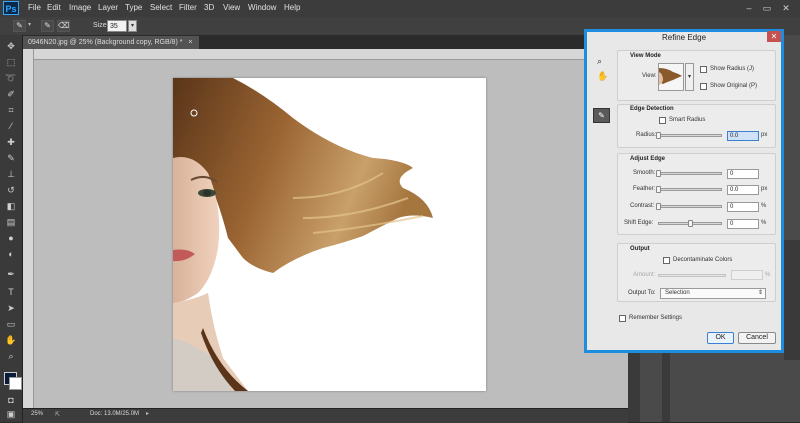  Describe the element at coordinates (231, 7) in the screenshot. I see `menu-view: View` at that location.